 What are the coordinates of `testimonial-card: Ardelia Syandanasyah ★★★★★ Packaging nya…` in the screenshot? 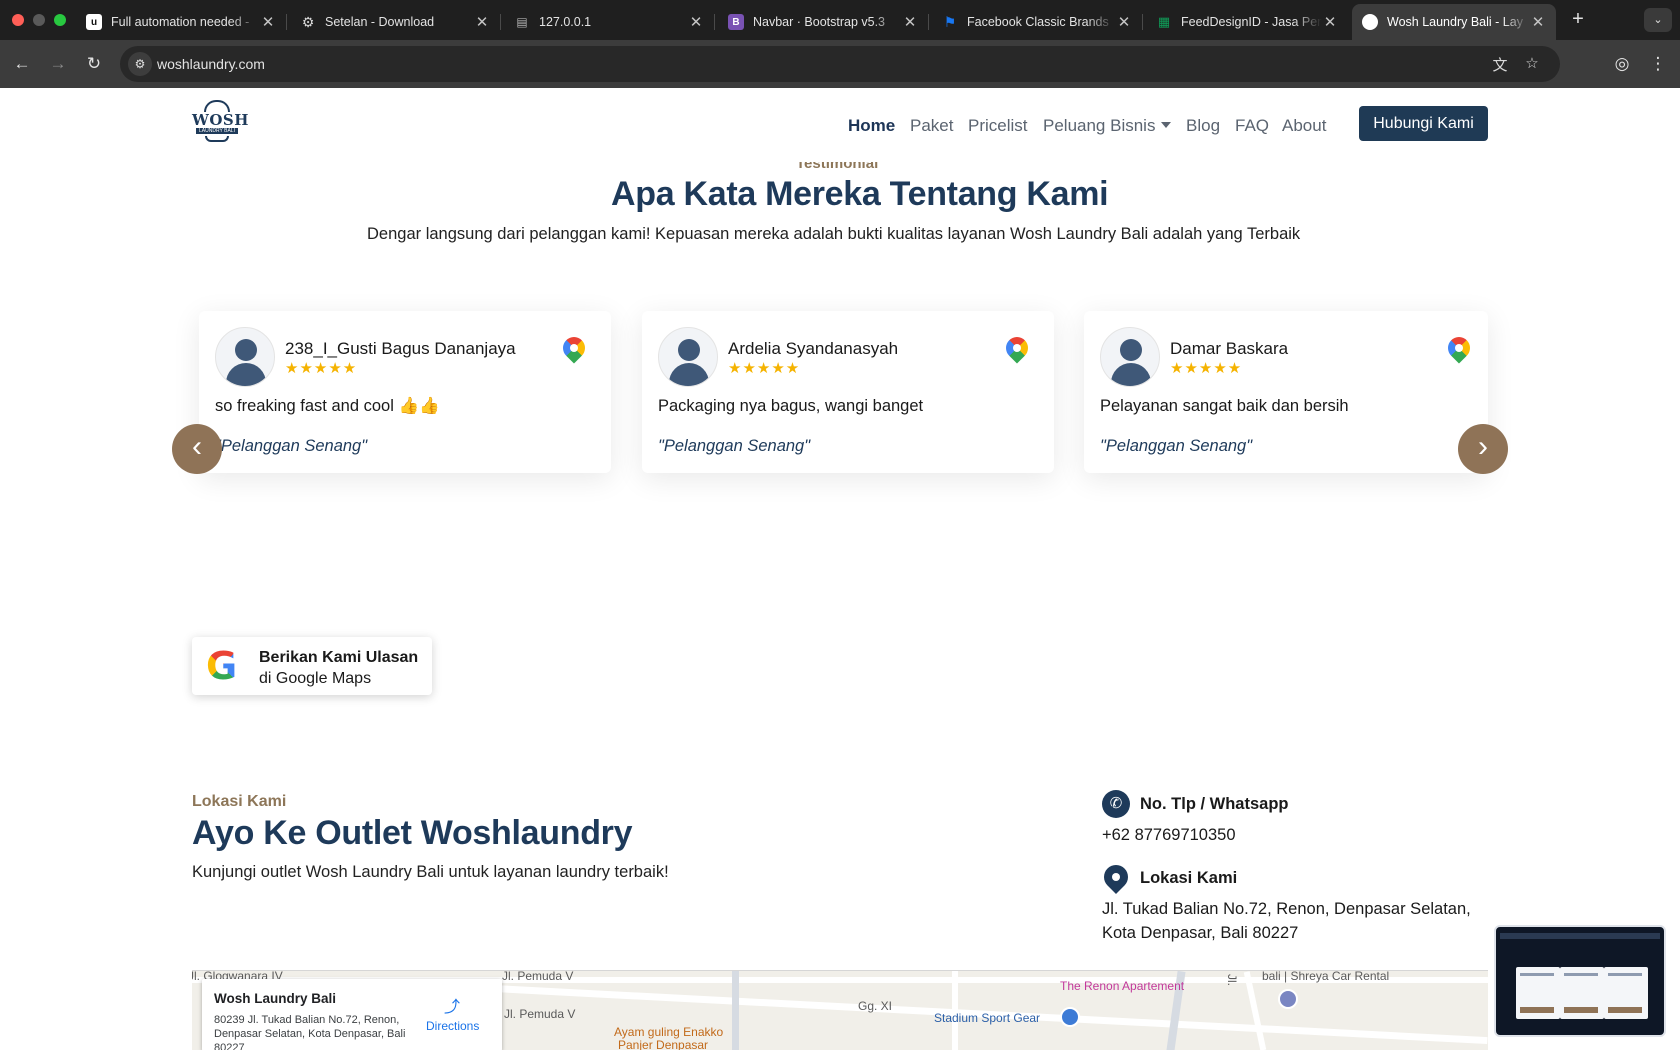 It's located at (848, 392).